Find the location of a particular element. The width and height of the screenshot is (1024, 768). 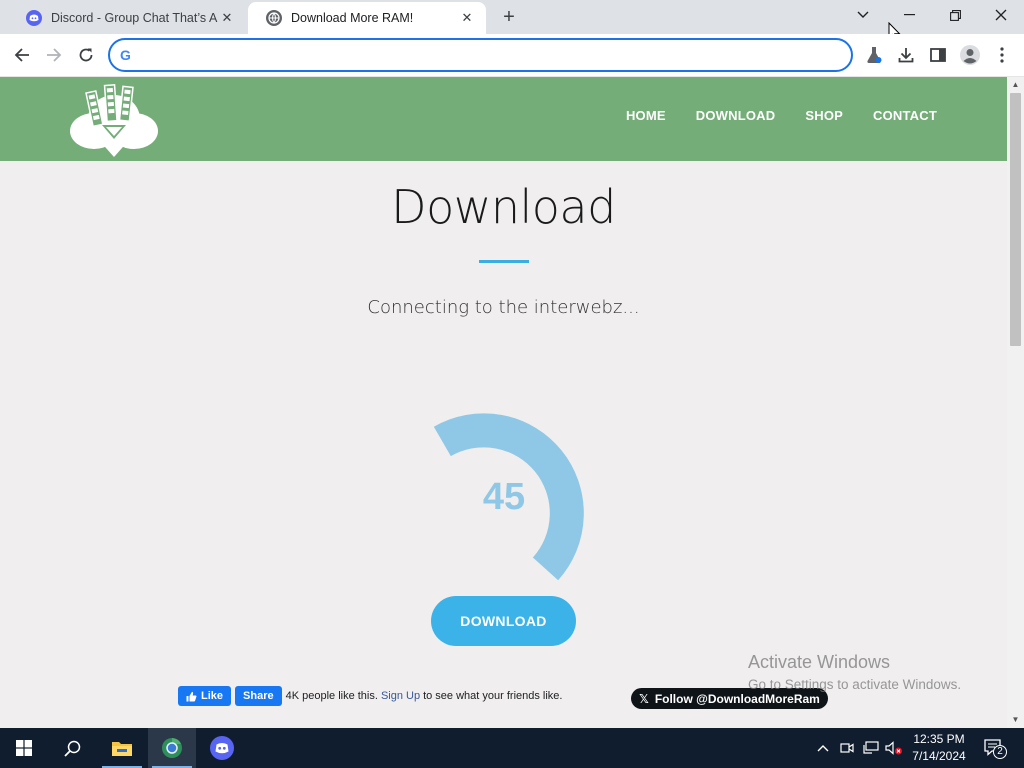

side-panel-icon is located at coordinates (938, 55).